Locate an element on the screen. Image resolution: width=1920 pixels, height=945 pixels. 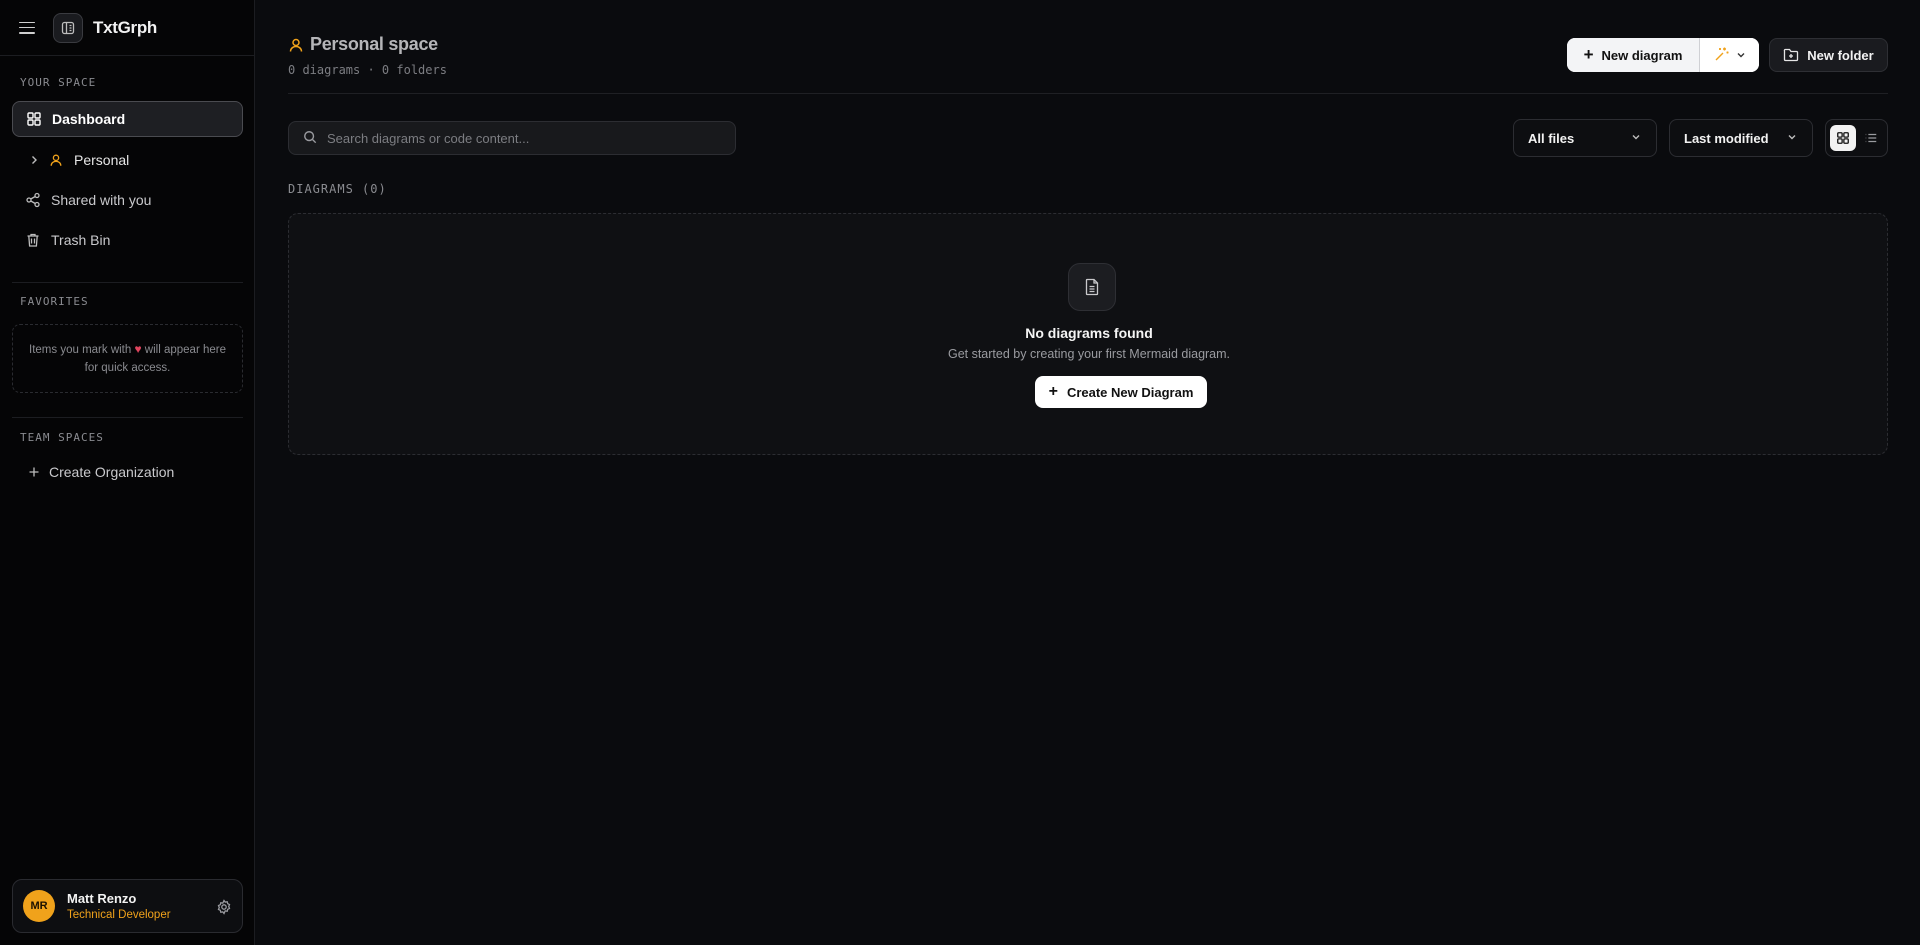
document-icon is located at coordinates (1092, 287).